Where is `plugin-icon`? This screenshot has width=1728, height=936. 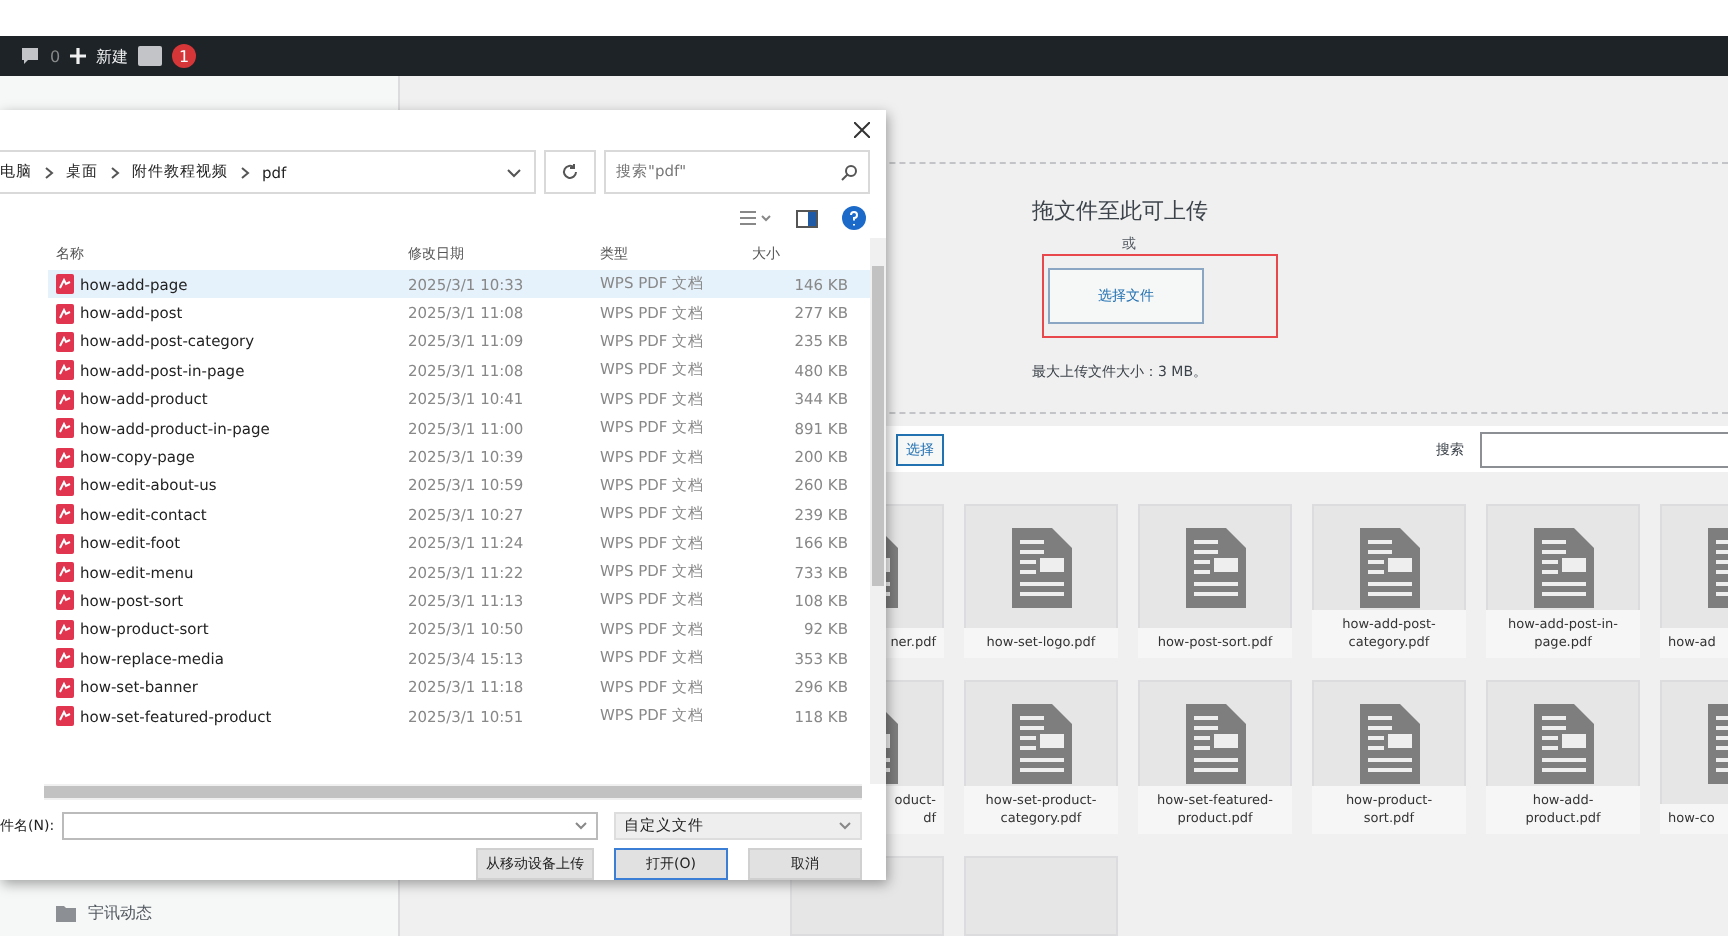
plugin-icon is located at coordinates (150, 56).